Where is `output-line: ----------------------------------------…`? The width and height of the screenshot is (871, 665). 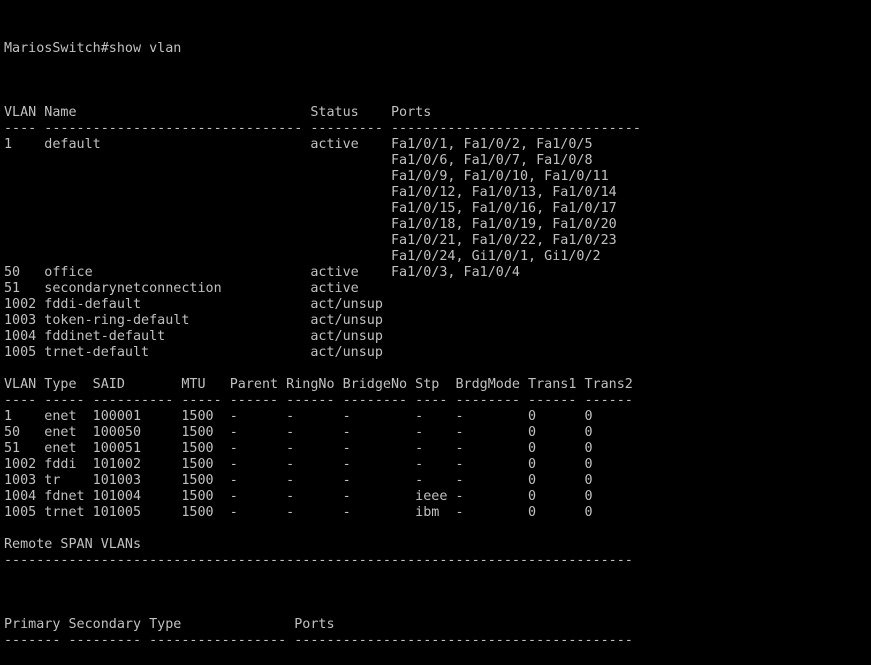
output-line: ----------------------------------------… is located at coordinates (318, 560).